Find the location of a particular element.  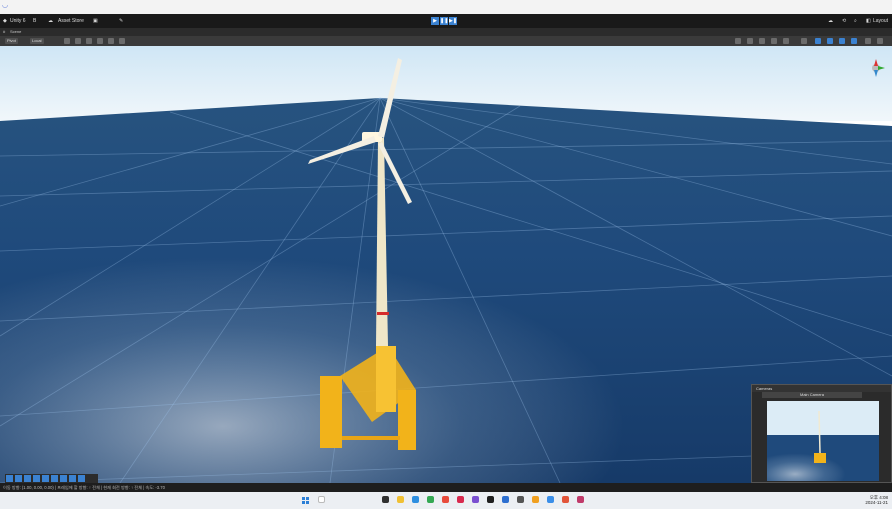

pivot-dropdown: Pivot is located at coordinates (11, 41).